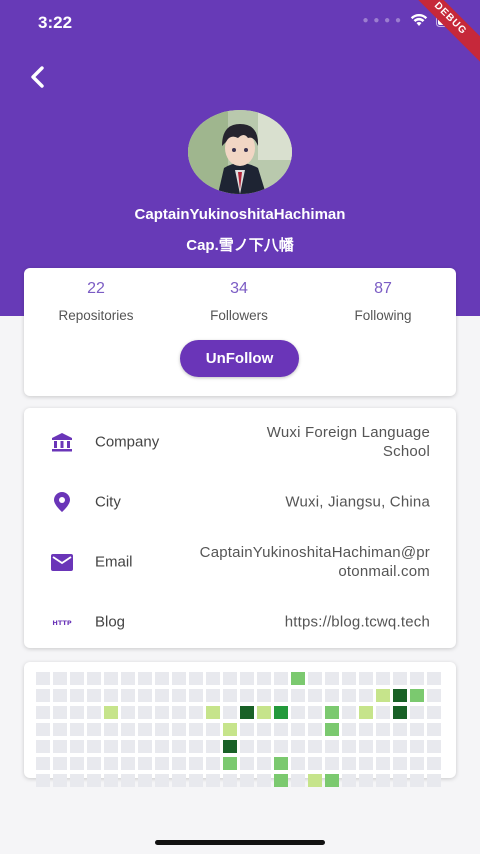 The image size is (480, 854). Describe the element at coordinates (239, 315) in the screenshot. I see `followers-label: Followers` at that location.